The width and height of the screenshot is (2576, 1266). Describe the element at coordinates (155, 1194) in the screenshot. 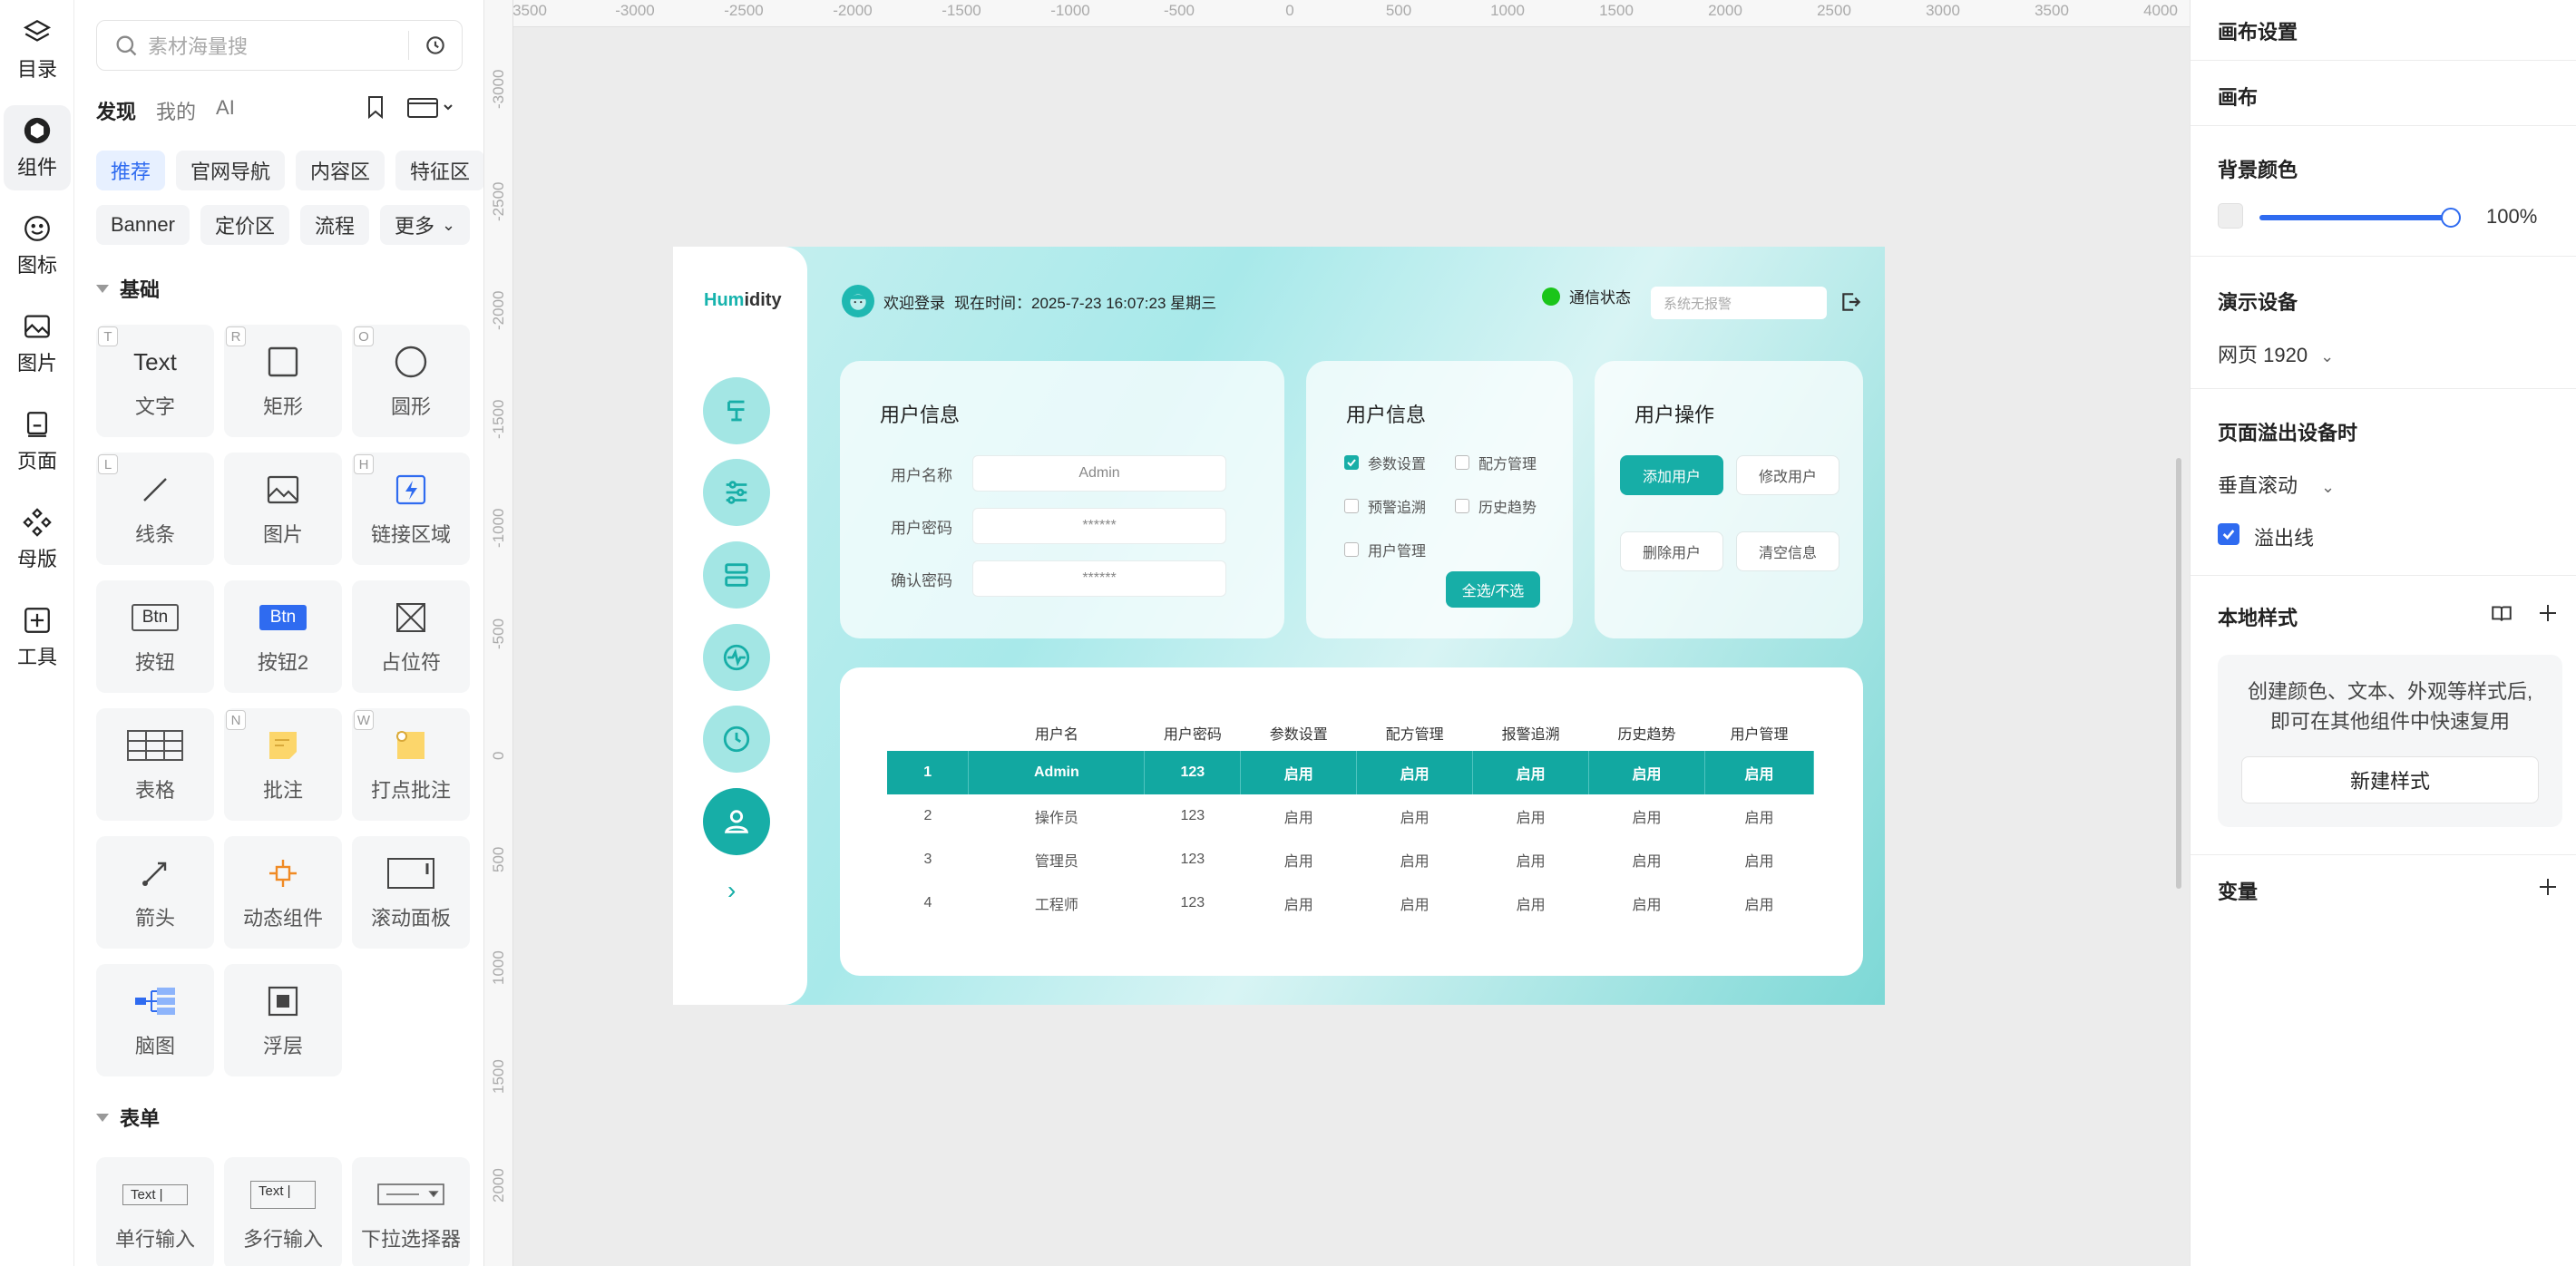

I see `single-input-glyph: Text |` at that location.